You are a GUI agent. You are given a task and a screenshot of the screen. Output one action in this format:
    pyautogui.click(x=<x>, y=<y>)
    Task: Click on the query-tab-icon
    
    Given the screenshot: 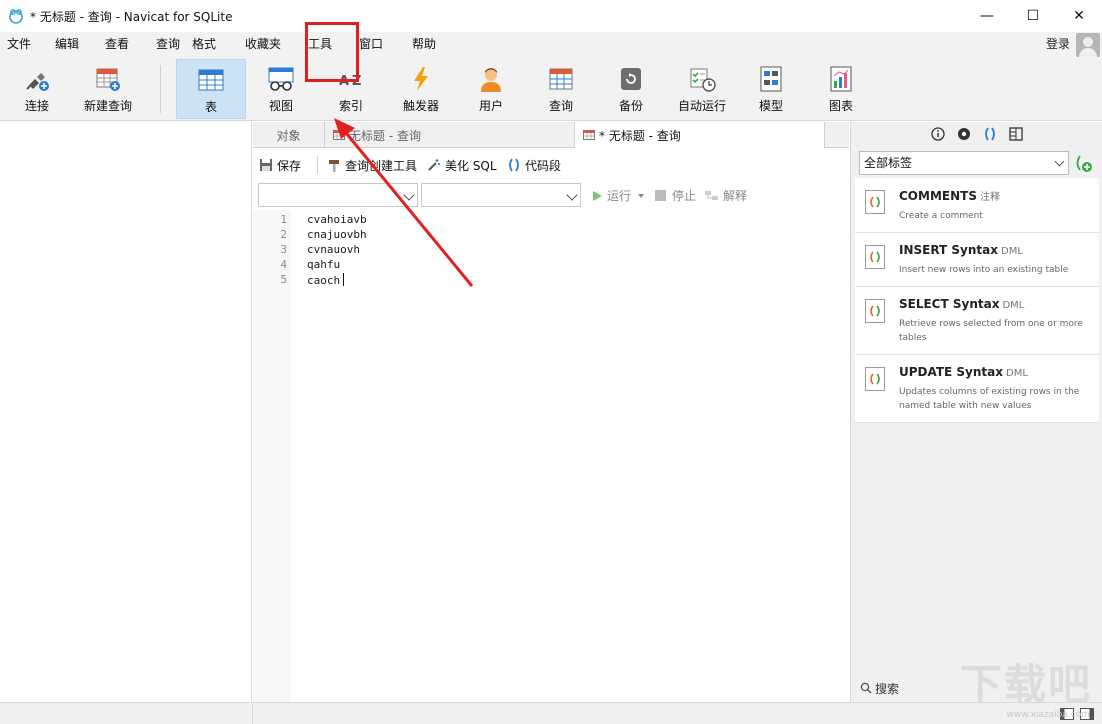 What is the action you would take?
    pyautogui.click(x=339, y=135)
    